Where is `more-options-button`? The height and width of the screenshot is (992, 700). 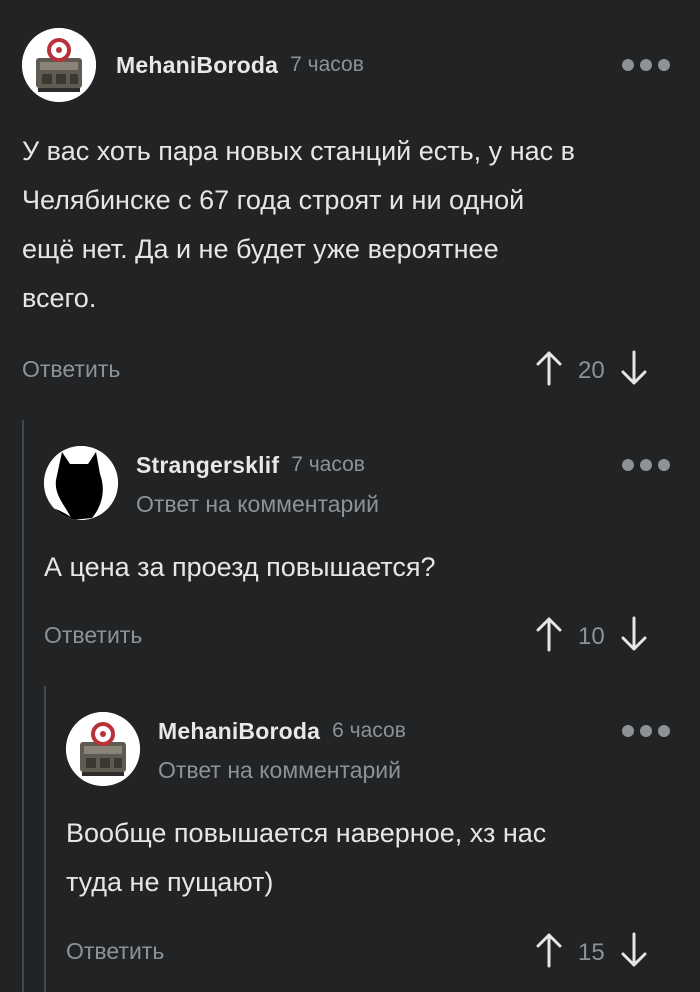
more-options-button is located at coordinates (646, 731).